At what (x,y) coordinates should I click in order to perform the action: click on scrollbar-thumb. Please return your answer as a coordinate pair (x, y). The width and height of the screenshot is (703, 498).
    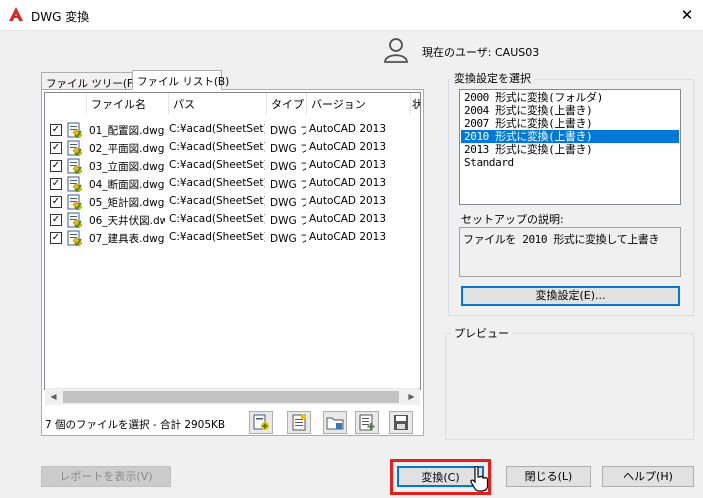
    Looking at the image, I should click on (231, 397).